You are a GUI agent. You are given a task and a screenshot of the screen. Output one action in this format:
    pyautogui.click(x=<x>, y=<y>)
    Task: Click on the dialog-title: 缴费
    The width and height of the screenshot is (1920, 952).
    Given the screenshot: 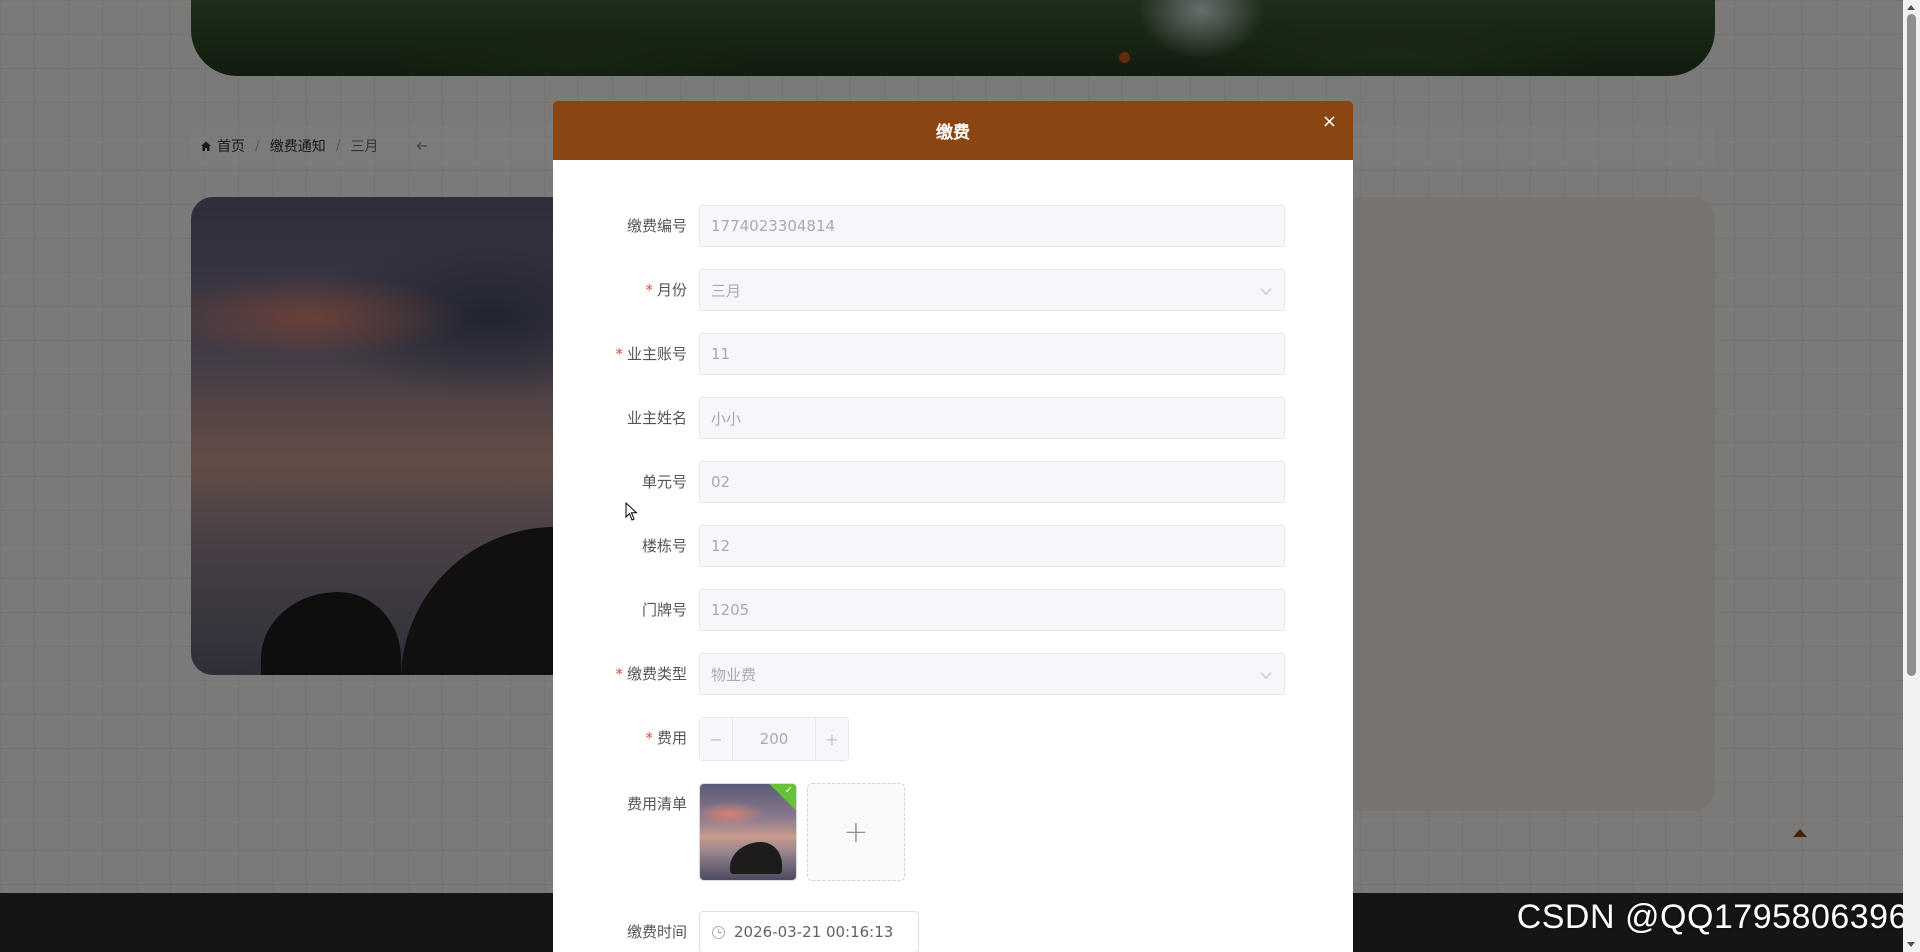 What is the action you would take?
    pyautogui.click(x=953, y=133)
    